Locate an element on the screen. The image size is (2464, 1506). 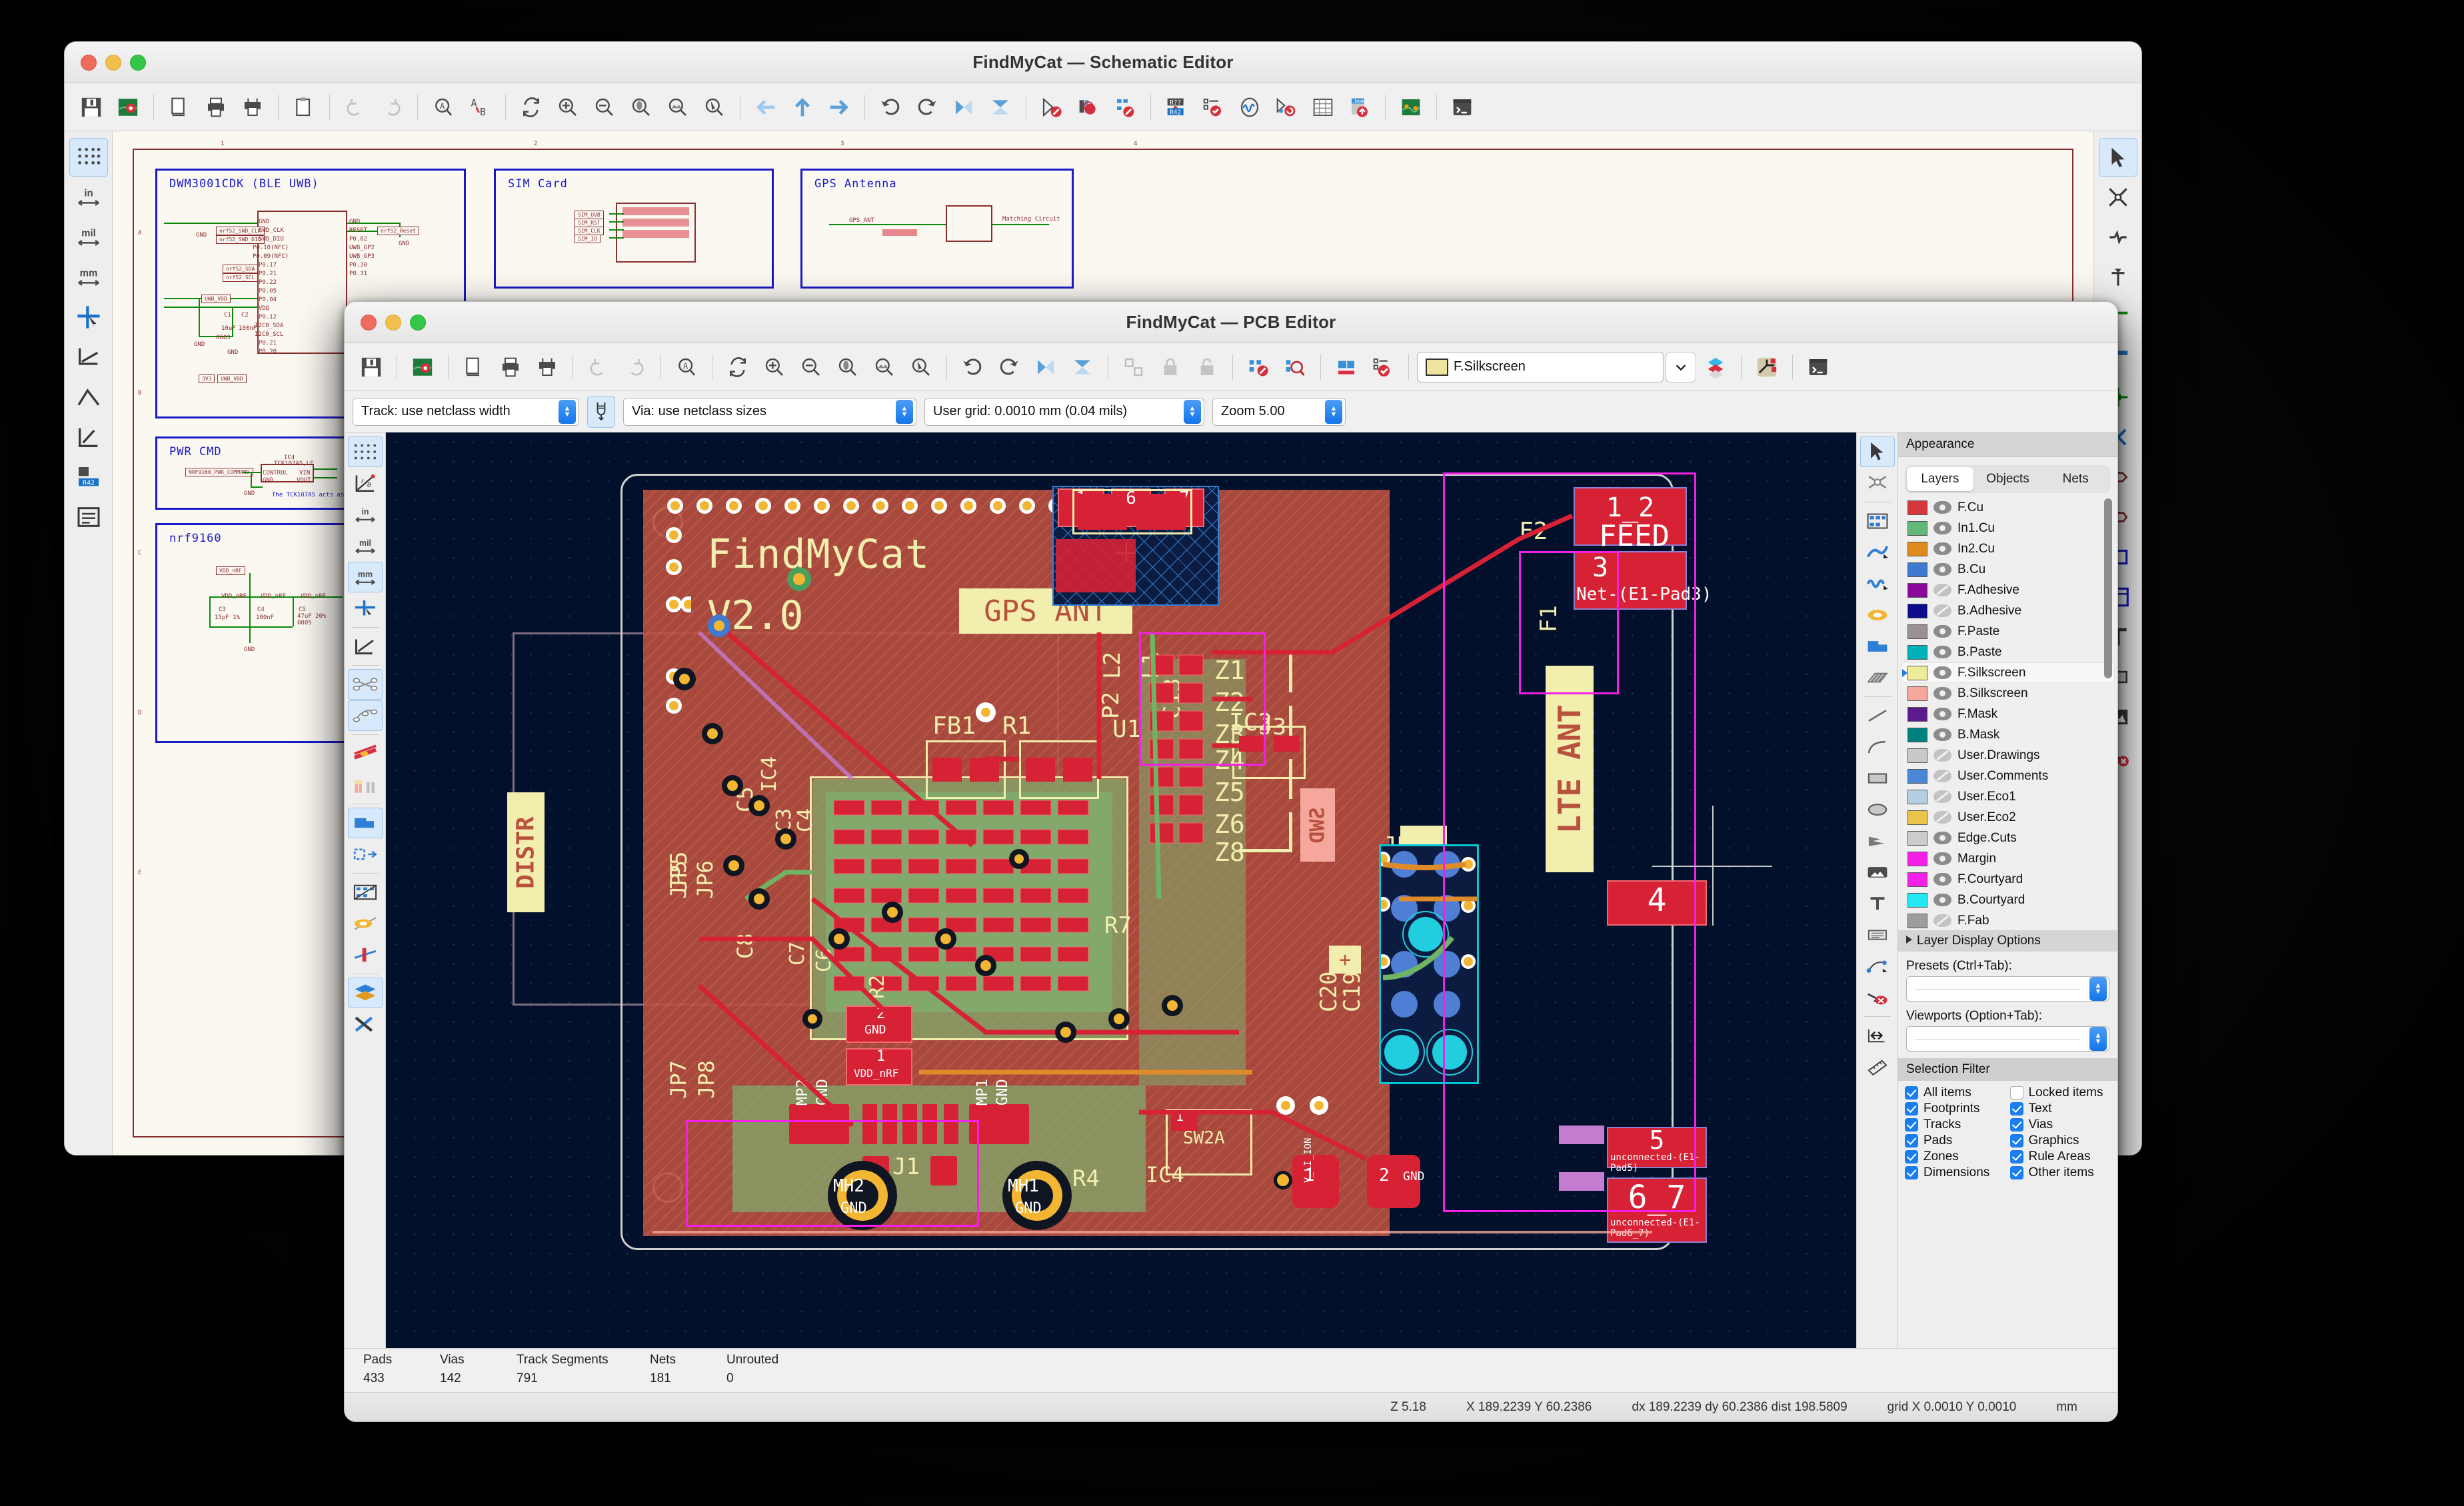
navigate-up-icon is located at coordinates (802, 107).